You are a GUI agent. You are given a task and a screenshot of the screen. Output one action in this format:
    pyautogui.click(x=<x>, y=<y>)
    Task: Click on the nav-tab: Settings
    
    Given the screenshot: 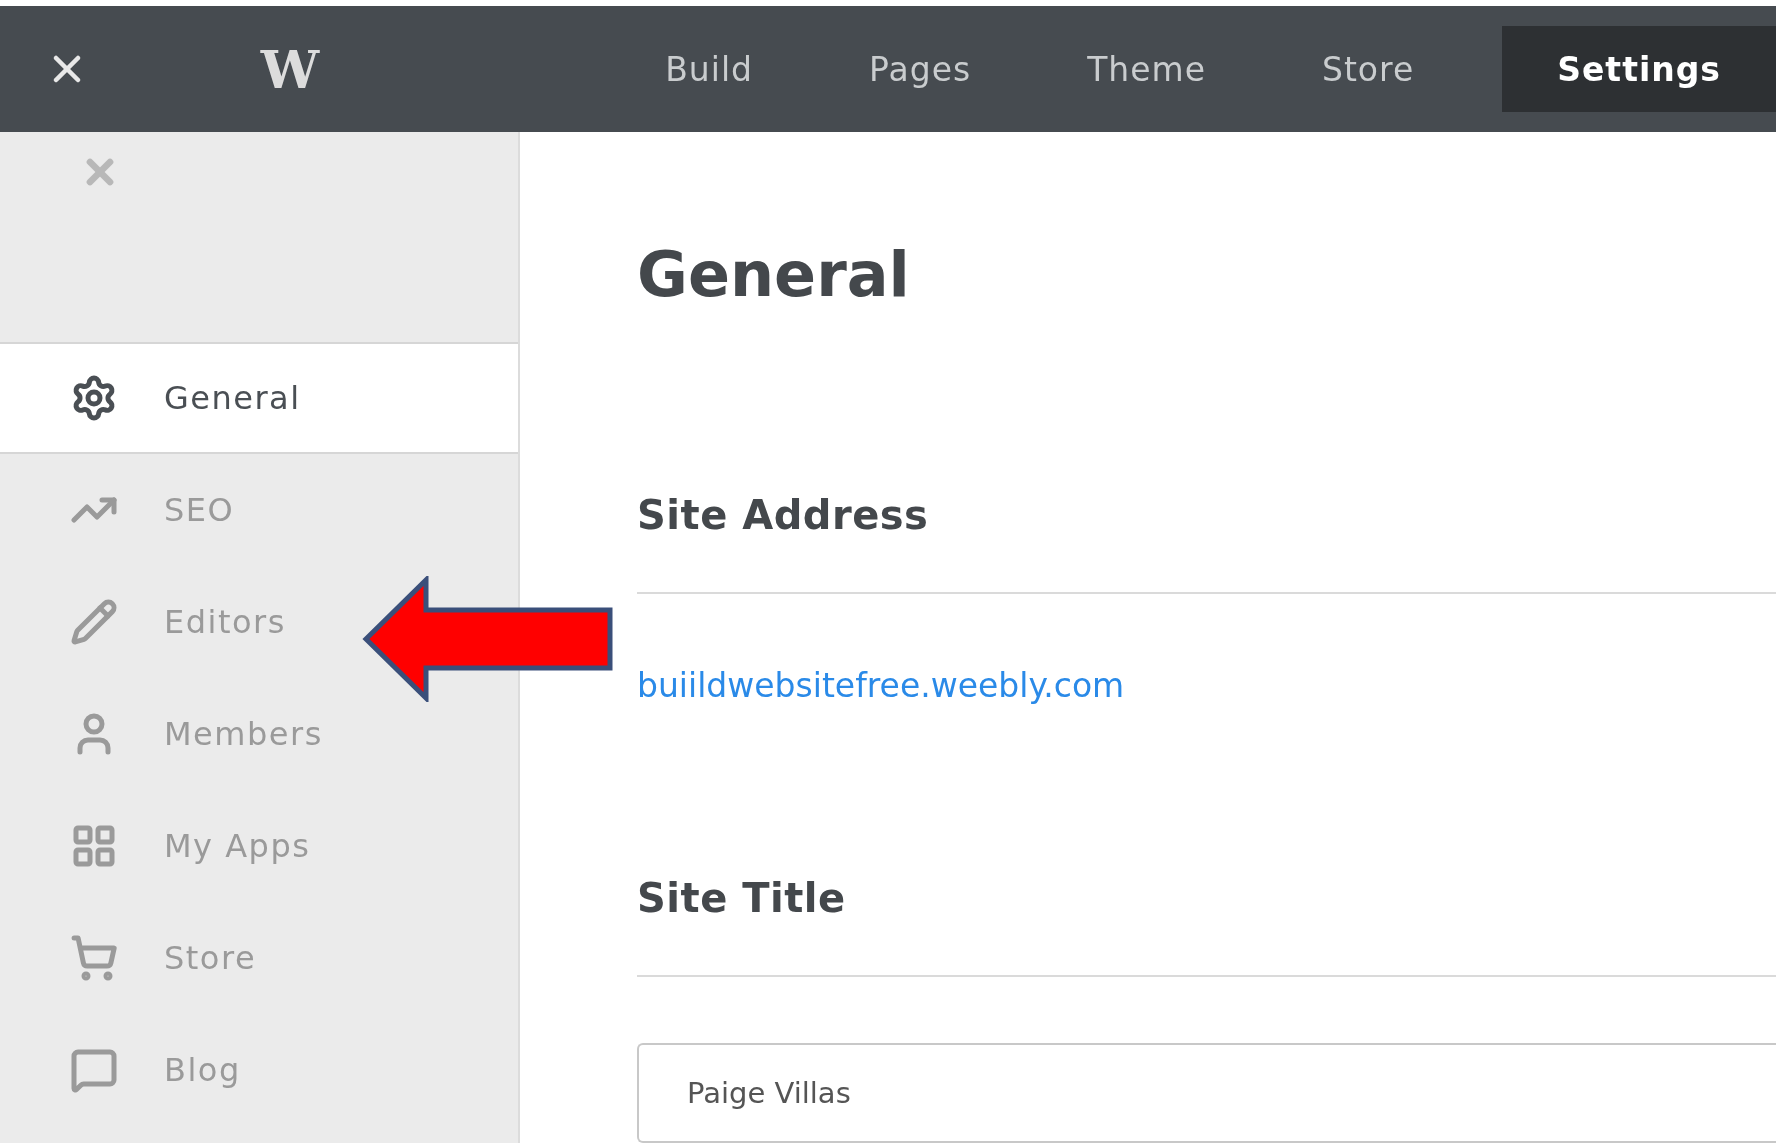 What is the action you would take?
    pyautogui.click(x=1639, y=69)
    